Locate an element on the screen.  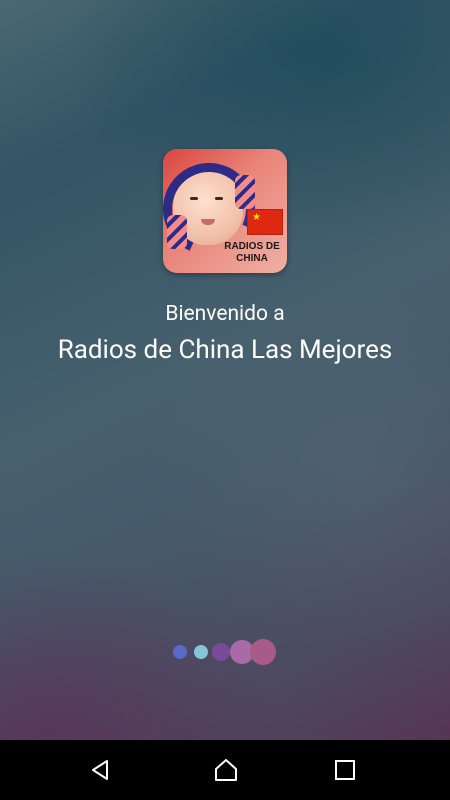
china-flag-icon: ★ is located at coordinates (265, 222).